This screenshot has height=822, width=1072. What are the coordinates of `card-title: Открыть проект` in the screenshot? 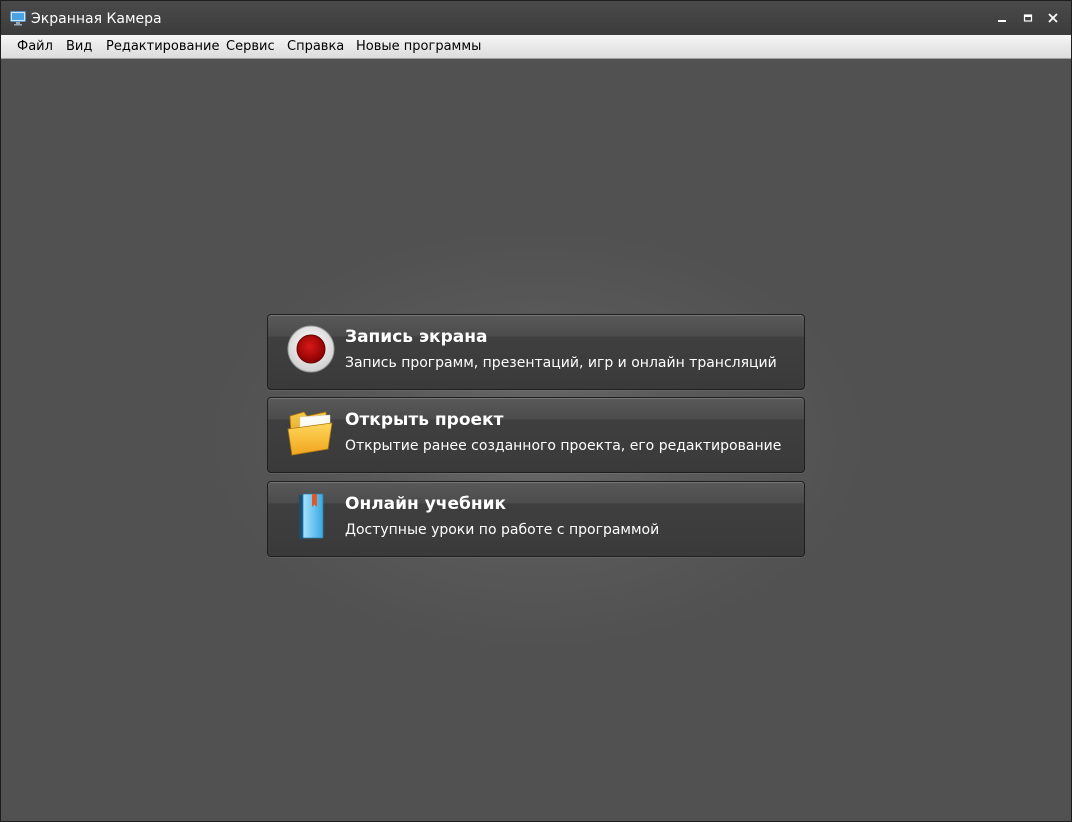 It's located at (424, 420).